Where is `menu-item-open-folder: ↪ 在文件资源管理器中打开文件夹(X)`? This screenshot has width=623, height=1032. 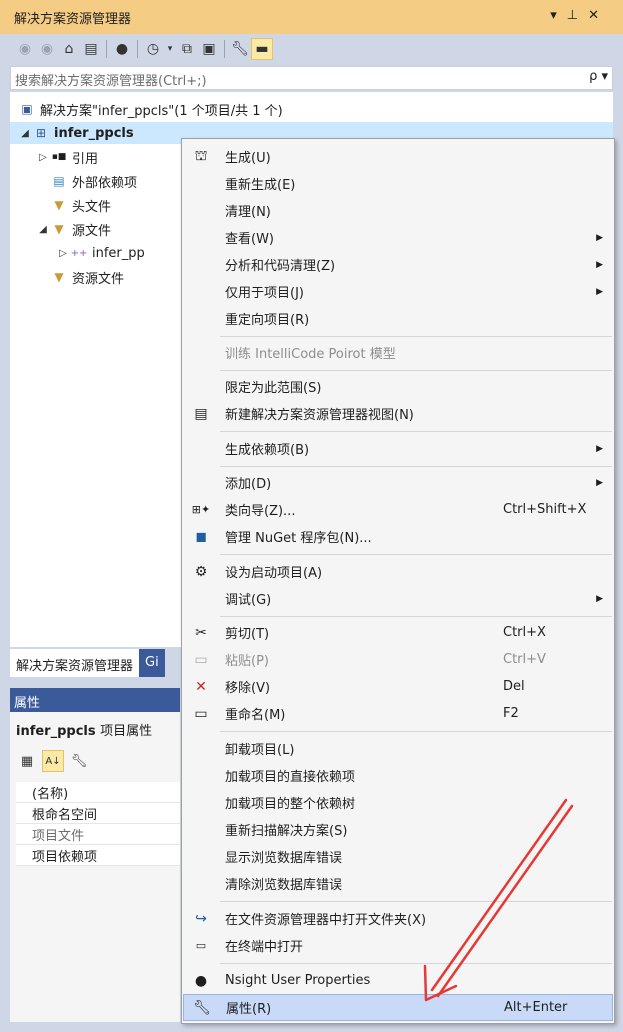 menu-item-open-folder: ↪ 在文件资源管理器中打开文件夹(X) is located at coordinates (398, 918).